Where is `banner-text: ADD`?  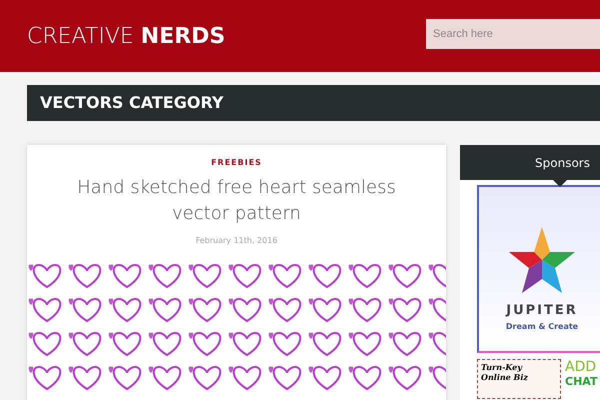 banner-text: ADD is located at coordinates (581, 367).